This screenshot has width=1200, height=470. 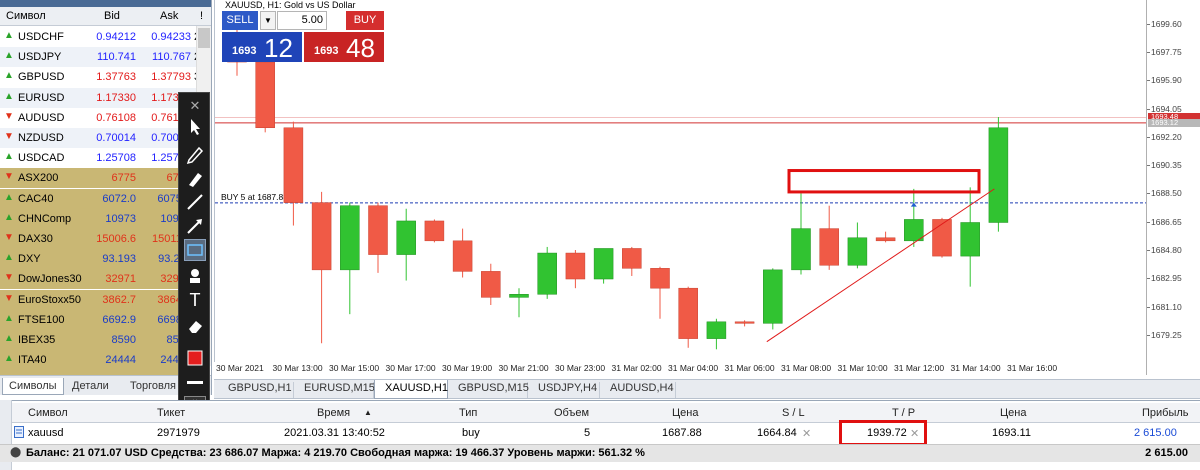 I want to click on drawing-toolbar: ✕ T ◀ ▶, so click(x=194, y=254).